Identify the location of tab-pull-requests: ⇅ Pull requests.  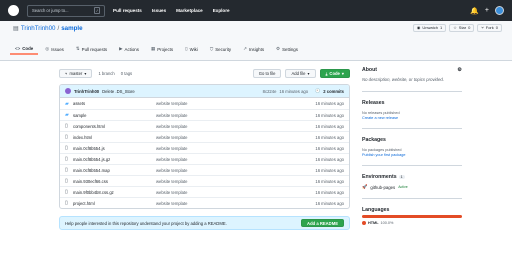
(91, 49).